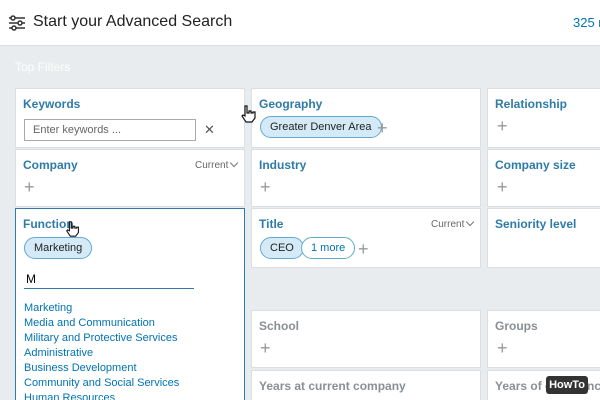 The width and height of the screenshot is (600, 400). I want to click on years-current-card: Years at current company, so click(366, 385).